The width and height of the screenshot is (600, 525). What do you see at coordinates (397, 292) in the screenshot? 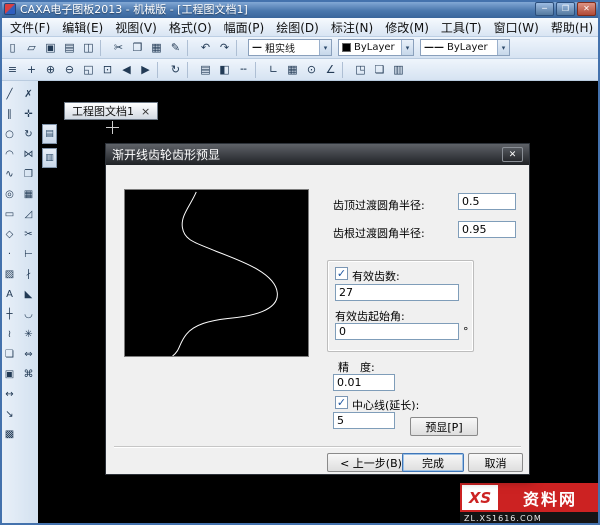
I see `effective-teeth-input` at bounding box center [397, 292].